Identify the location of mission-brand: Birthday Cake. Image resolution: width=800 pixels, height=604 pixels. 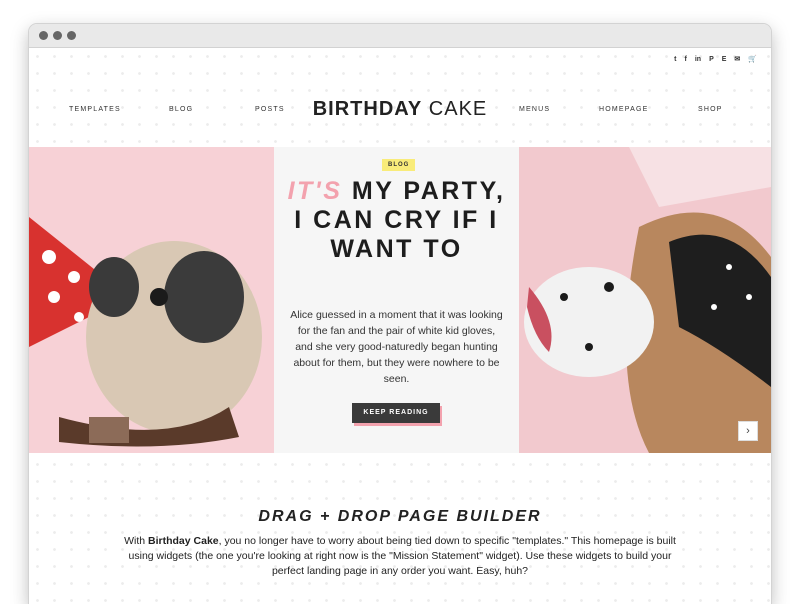
(183, 541).